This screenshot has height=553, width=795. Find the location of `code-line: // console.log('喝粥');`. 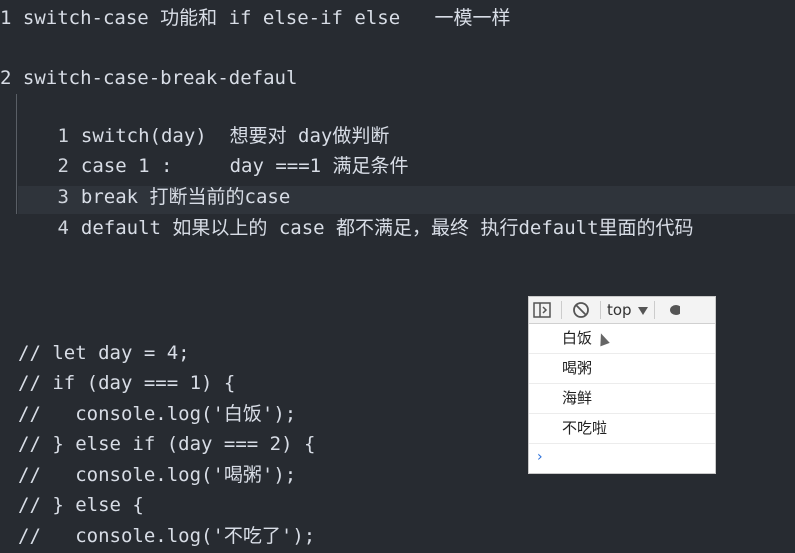

code-line: // console.log('喝粥'); is located at coordinates (157, 475).